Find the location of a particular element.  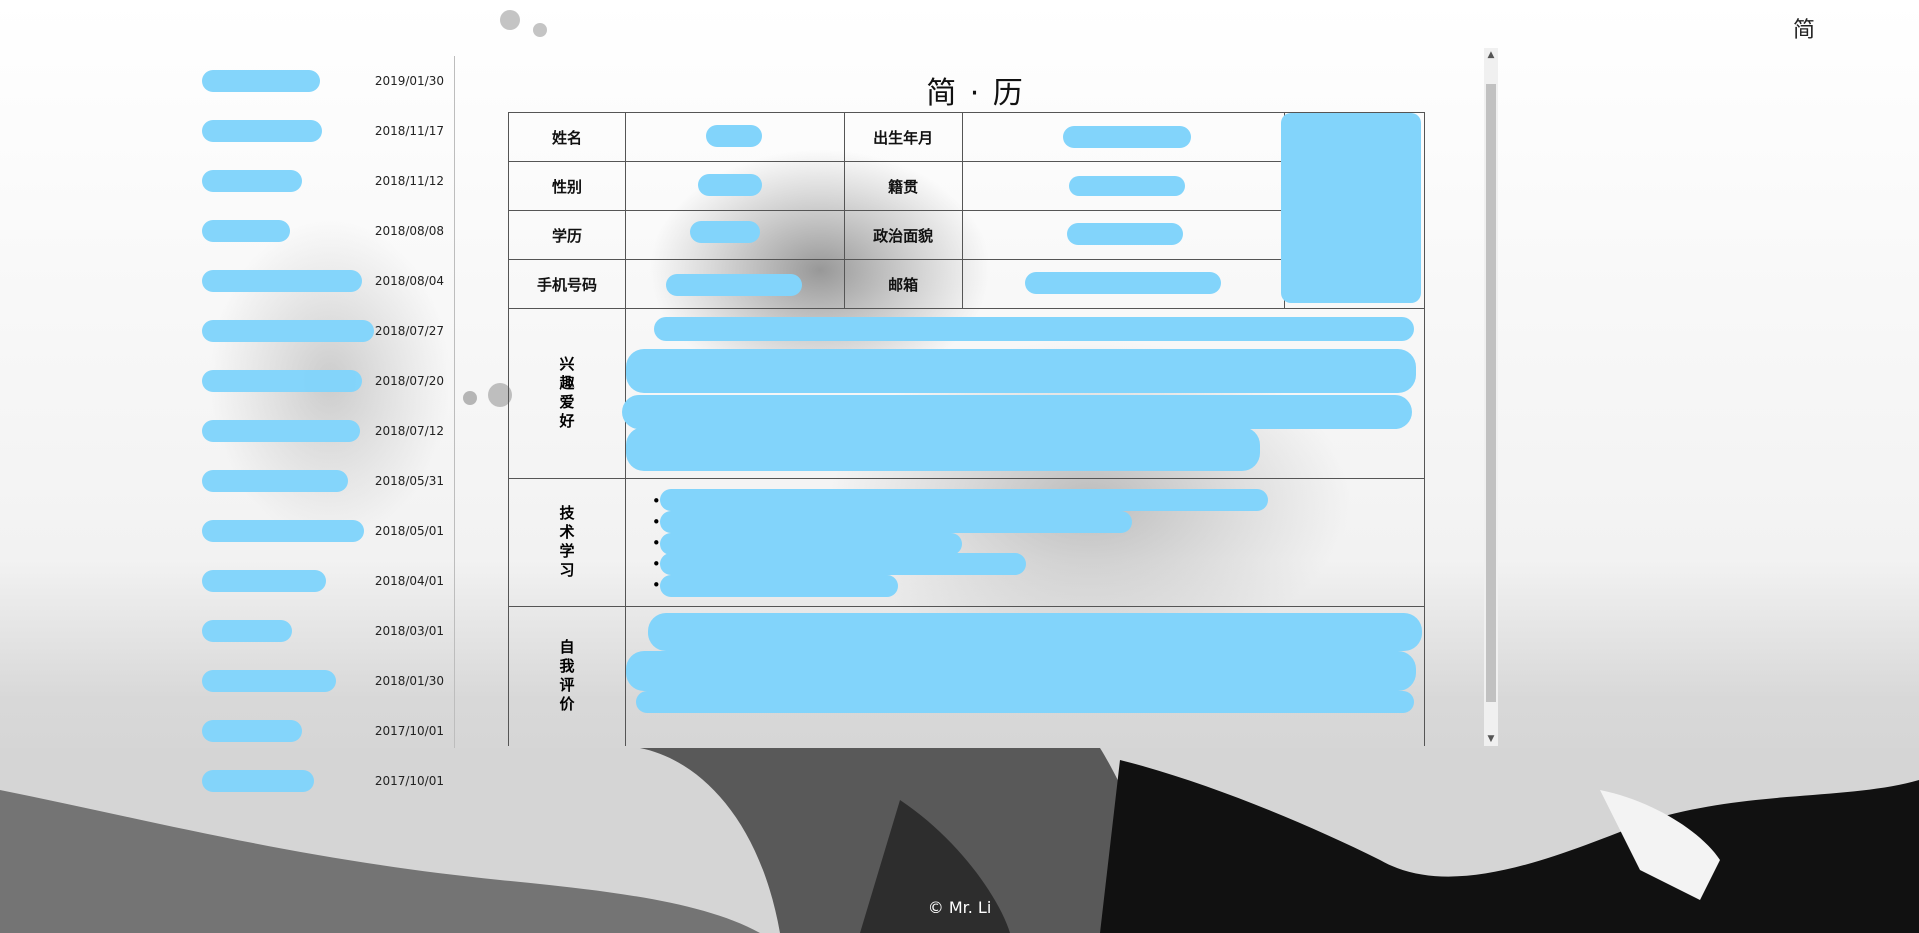

native-place-value is located at coordinates (1123, 186).